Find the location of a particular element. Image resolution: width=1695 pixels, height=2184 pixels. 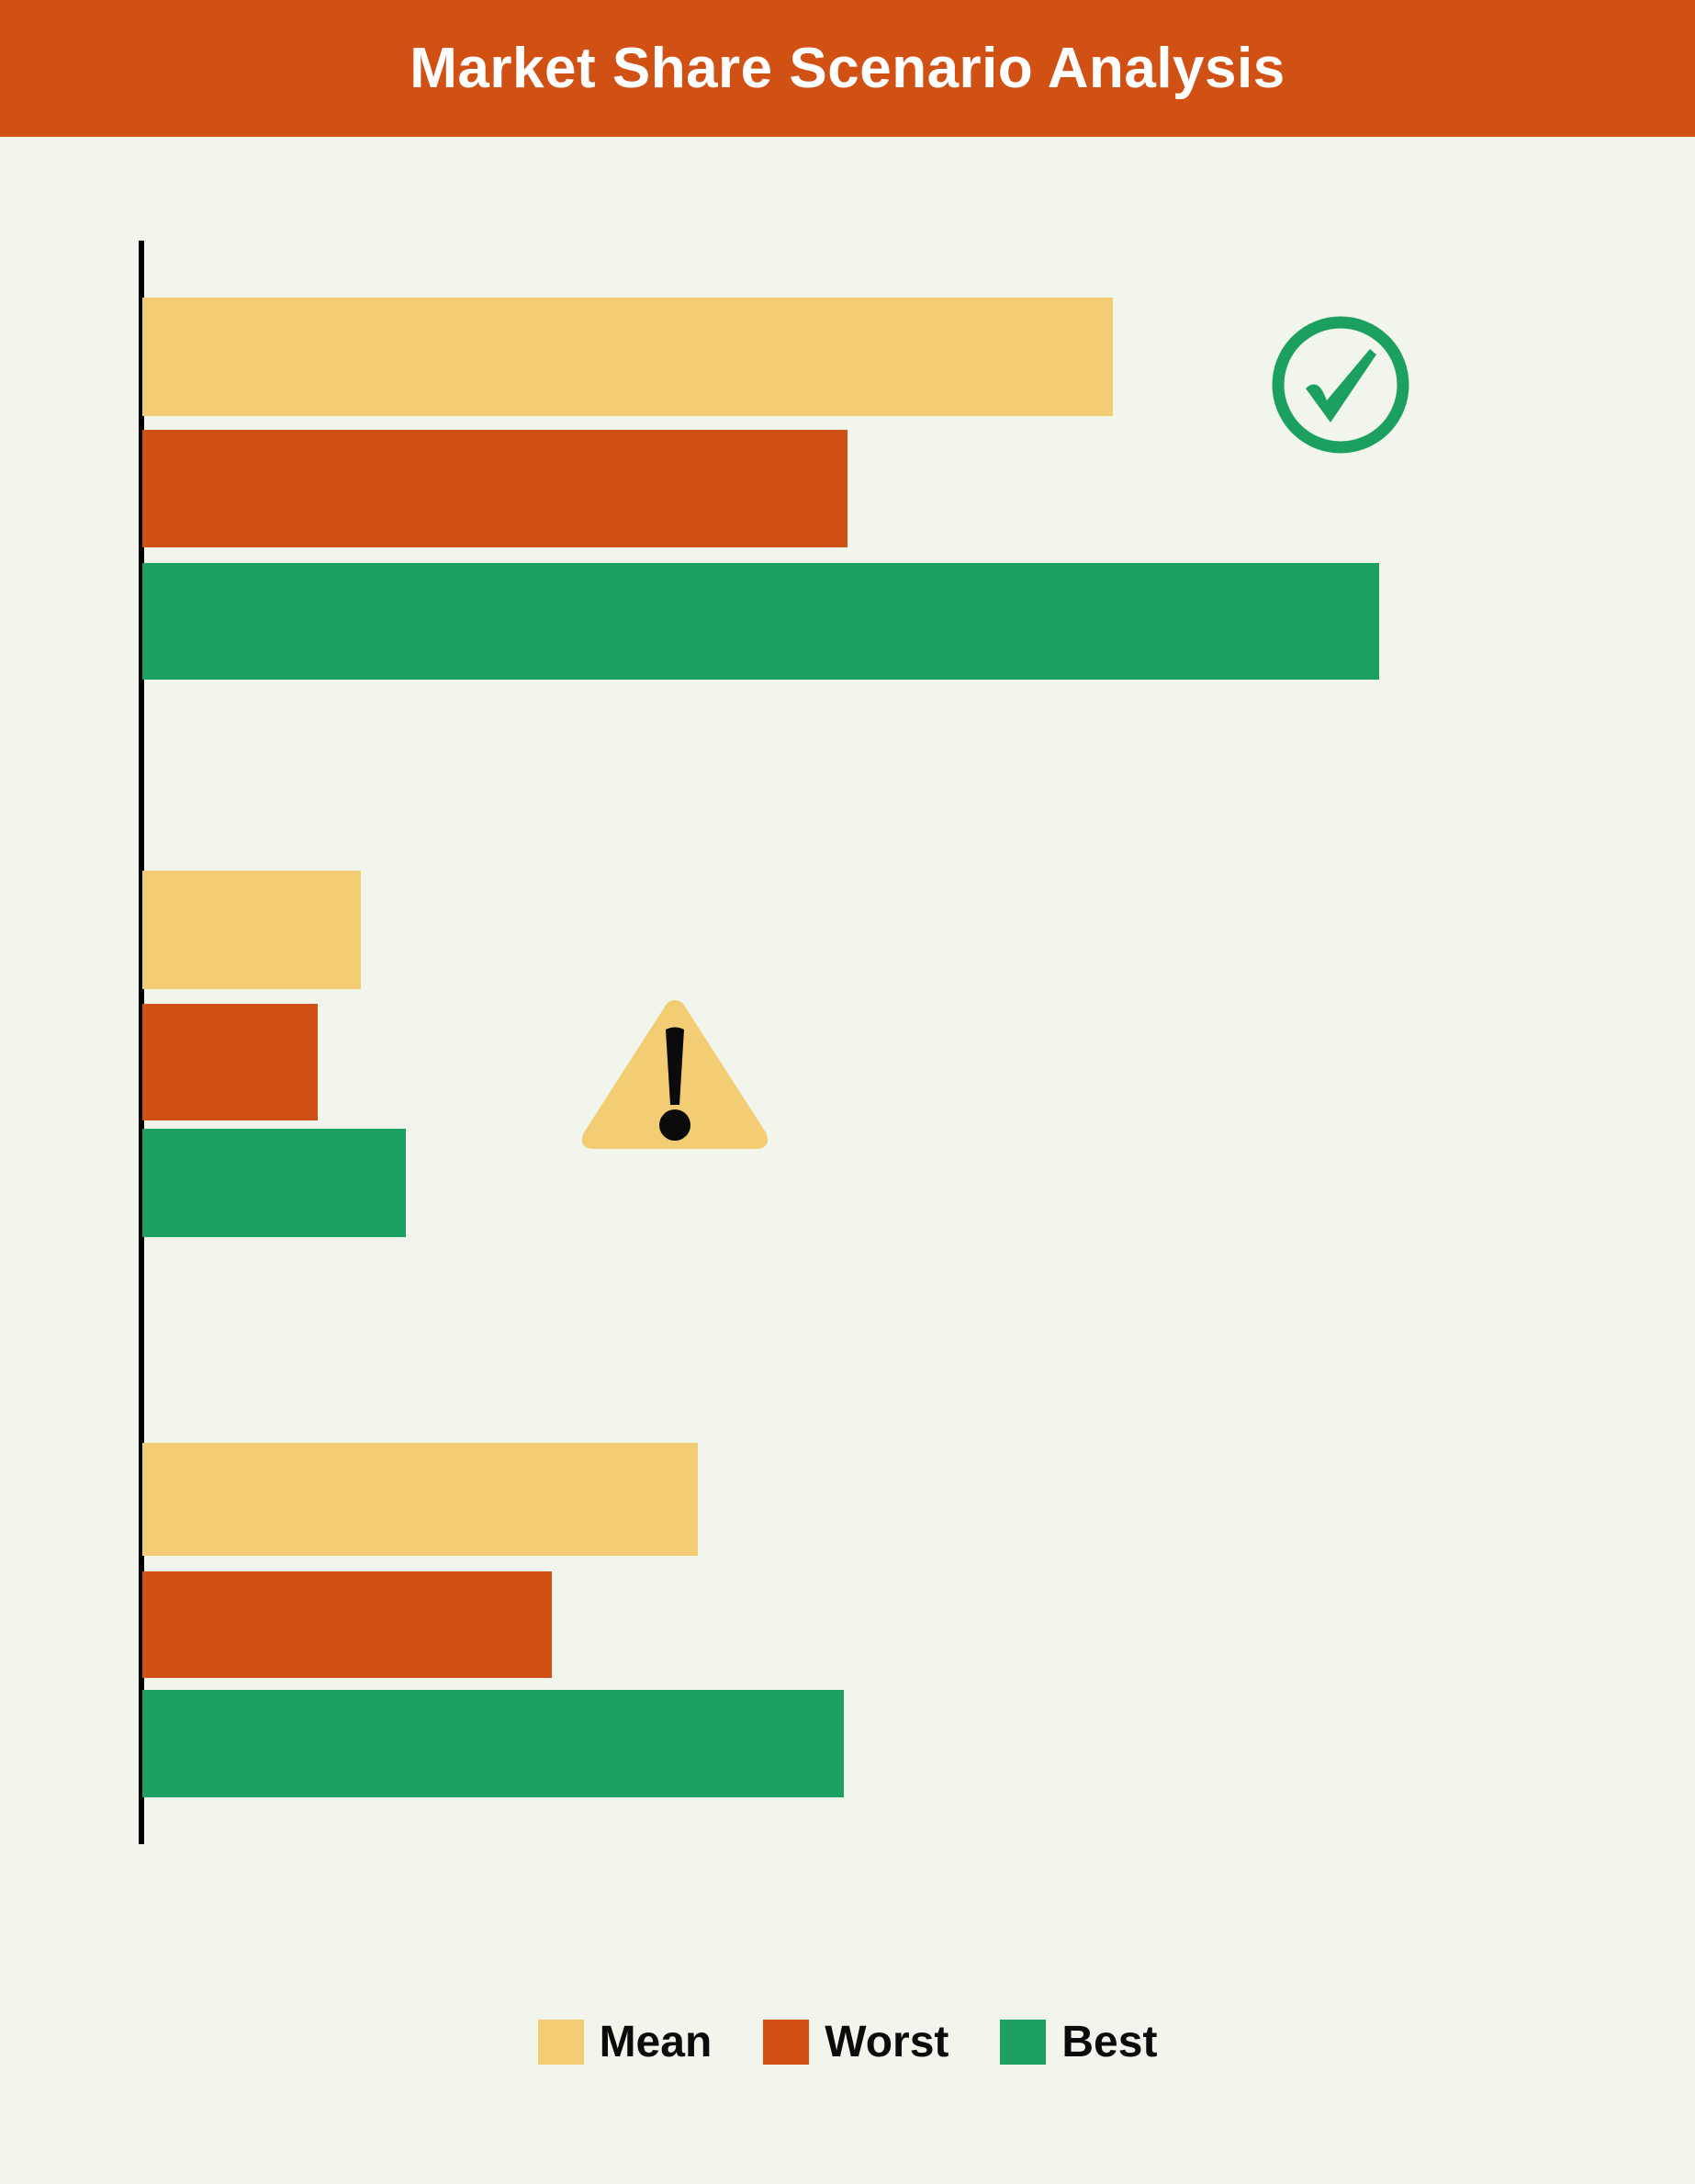

warning-triangle-icon is located at coordinates (674, 1074).